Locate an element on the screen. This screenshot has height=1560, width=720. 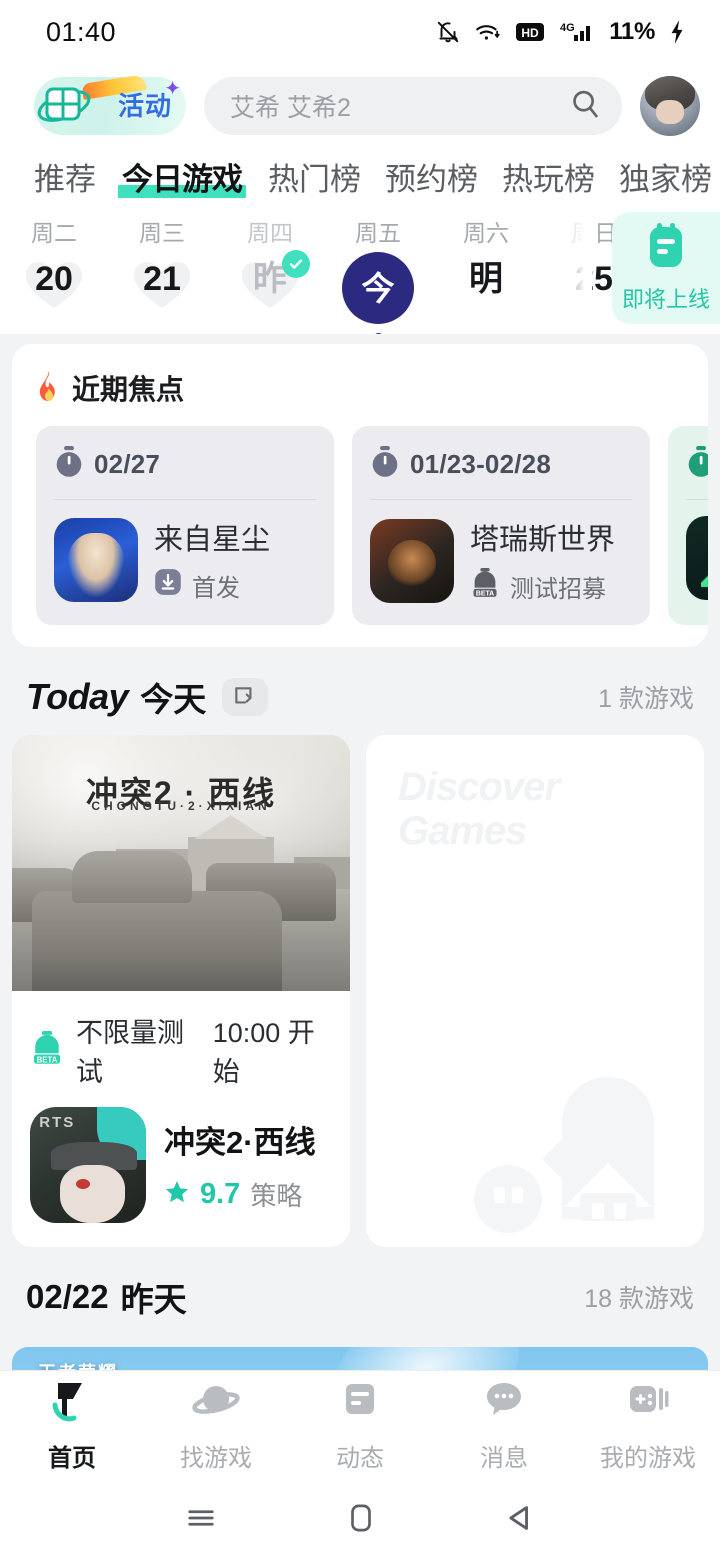
yesterday-banner: 王者荣耀 星之破晓 is located at coordinates (360, 1358).